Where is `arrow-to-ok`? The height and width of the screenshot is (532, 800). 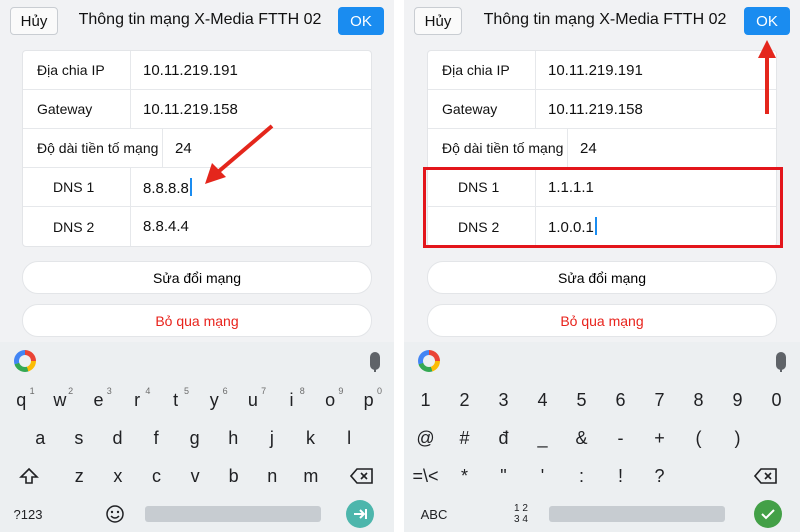 arrow-to-ok is located at coordinates (767, 77).